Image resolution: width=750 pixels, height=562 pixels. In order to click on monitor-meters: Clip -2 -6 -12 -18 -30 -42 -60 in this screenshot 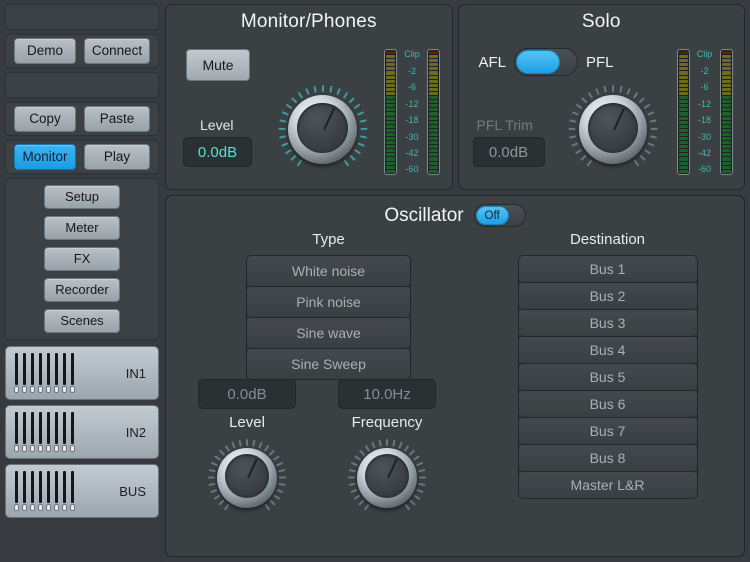, I will do `click(412, 112)`.